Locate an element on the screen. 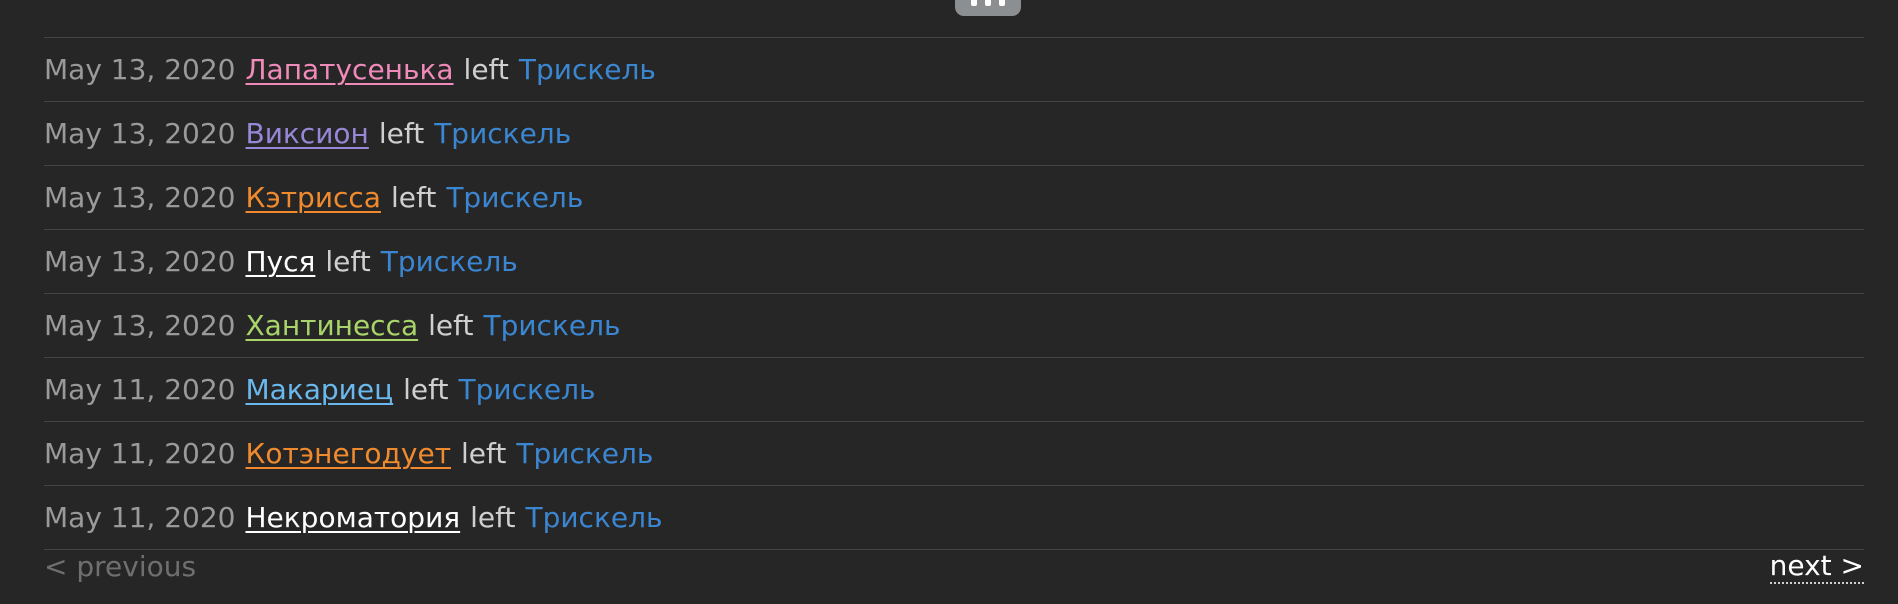 Image resolution: width=1898 pixels, height=604 pixels. log-entry: May 13, 2020 Лапатусенька left Трискель is located at coordinates (954, 70).